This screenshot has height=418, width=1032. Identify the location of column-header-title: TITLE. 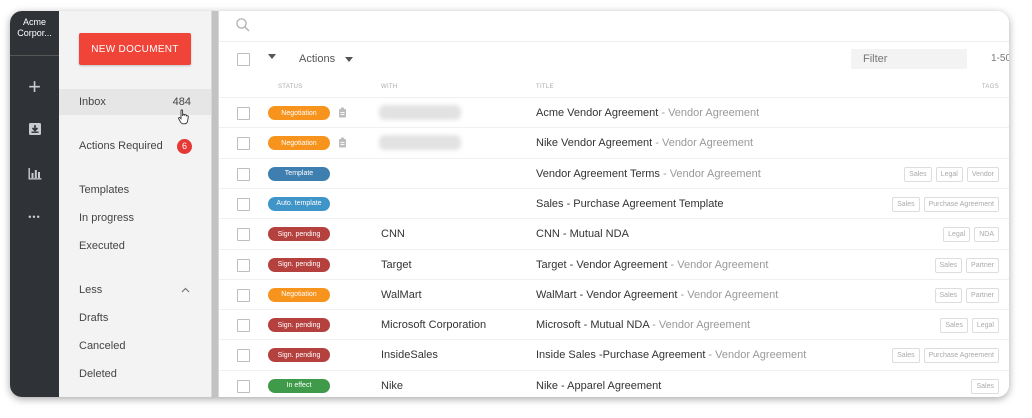
(545, 87).